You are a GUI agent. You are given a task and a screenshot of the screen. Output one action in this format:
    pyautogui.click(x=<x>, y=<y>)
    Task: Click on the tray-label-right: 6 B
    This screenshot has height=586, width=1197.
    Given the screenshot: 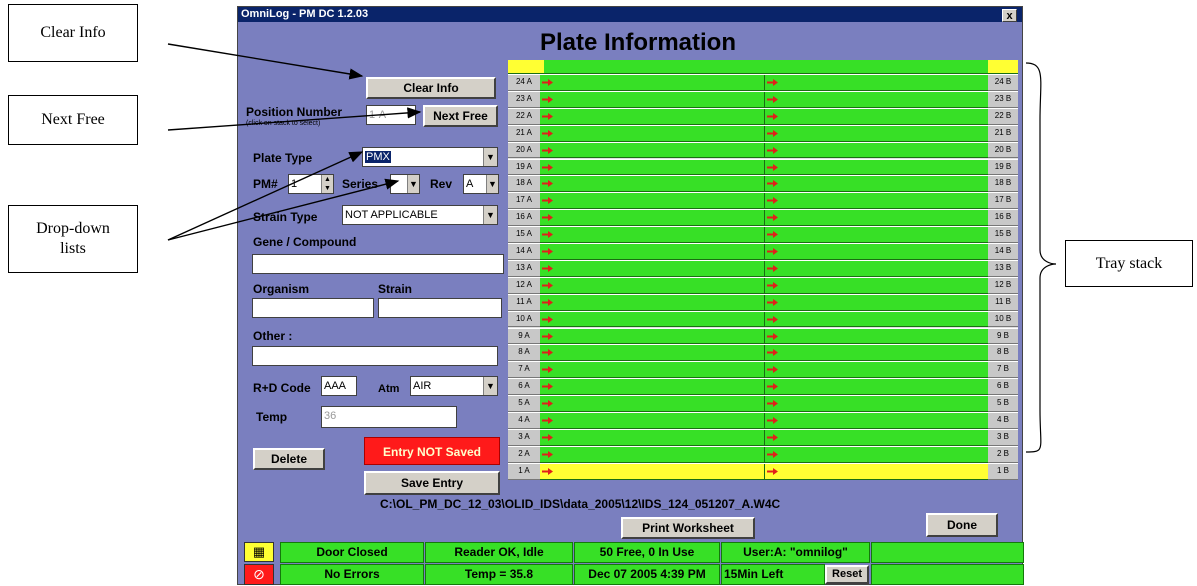 What is the action you would take?
    pyautogui.click(x=1003, y=387)
    